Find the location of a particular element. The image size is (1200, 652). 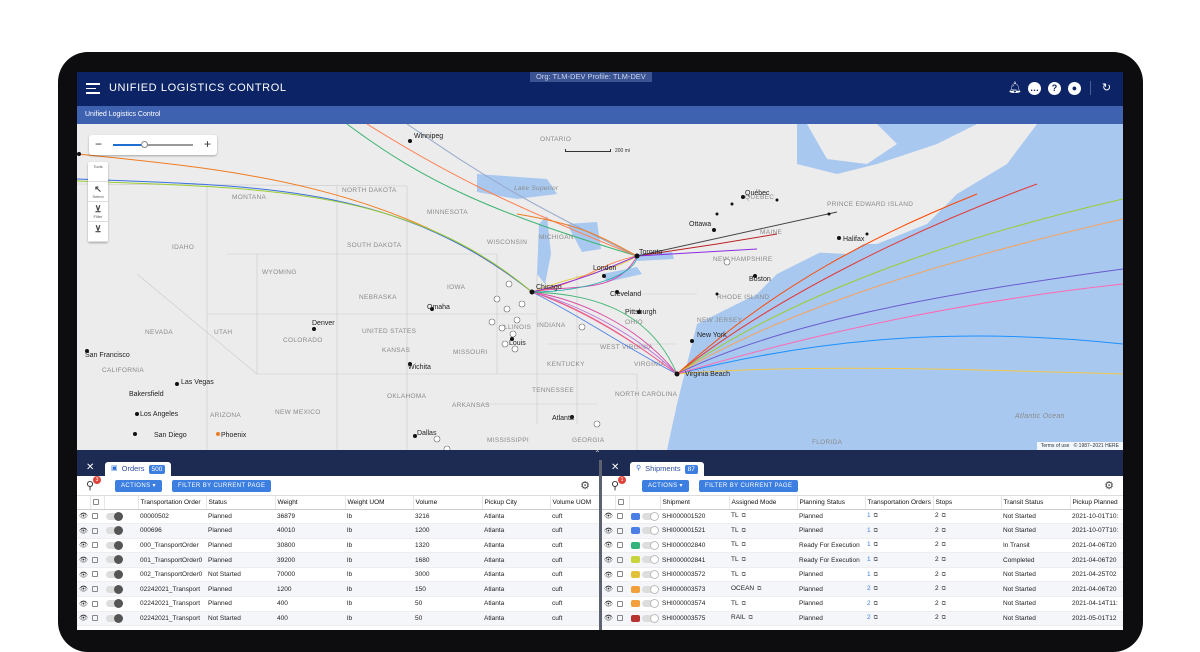

column-header: Transportation Order is located at coordinates (172, 503).